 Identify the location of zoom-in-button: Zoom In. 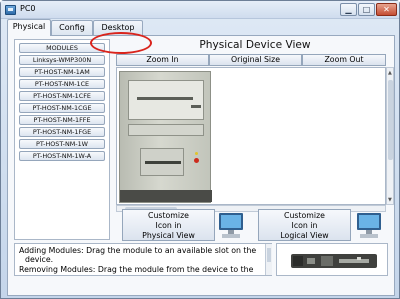
(162, 60).